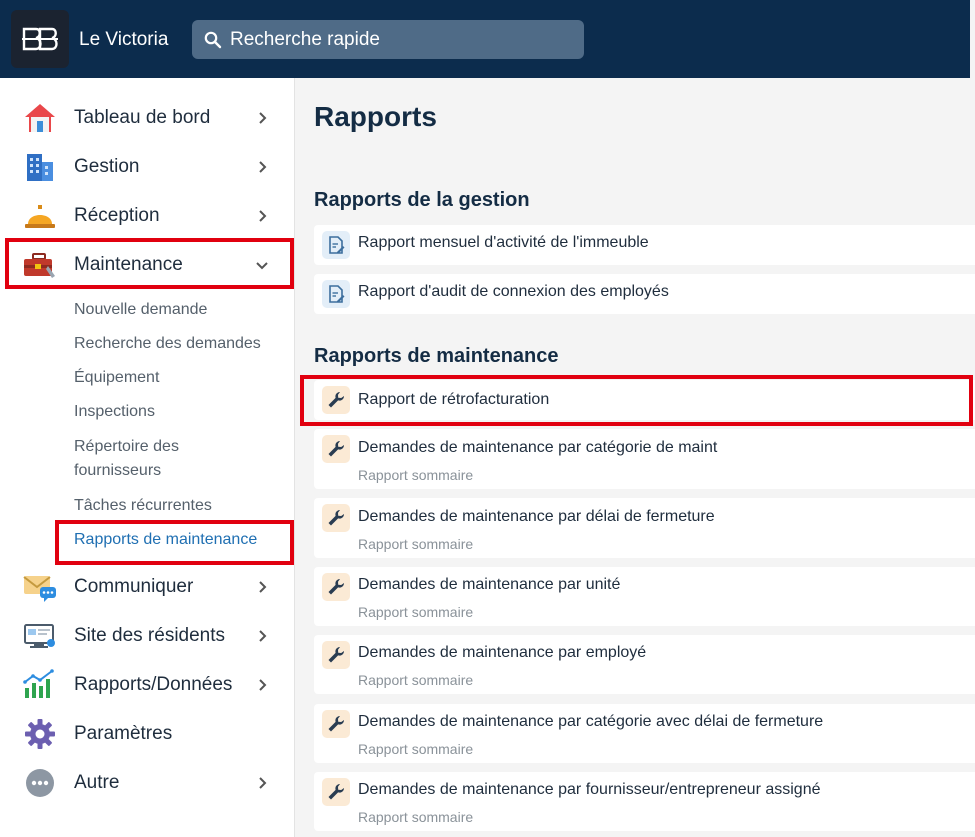  I want to click on app-logo, so click(40, 39).